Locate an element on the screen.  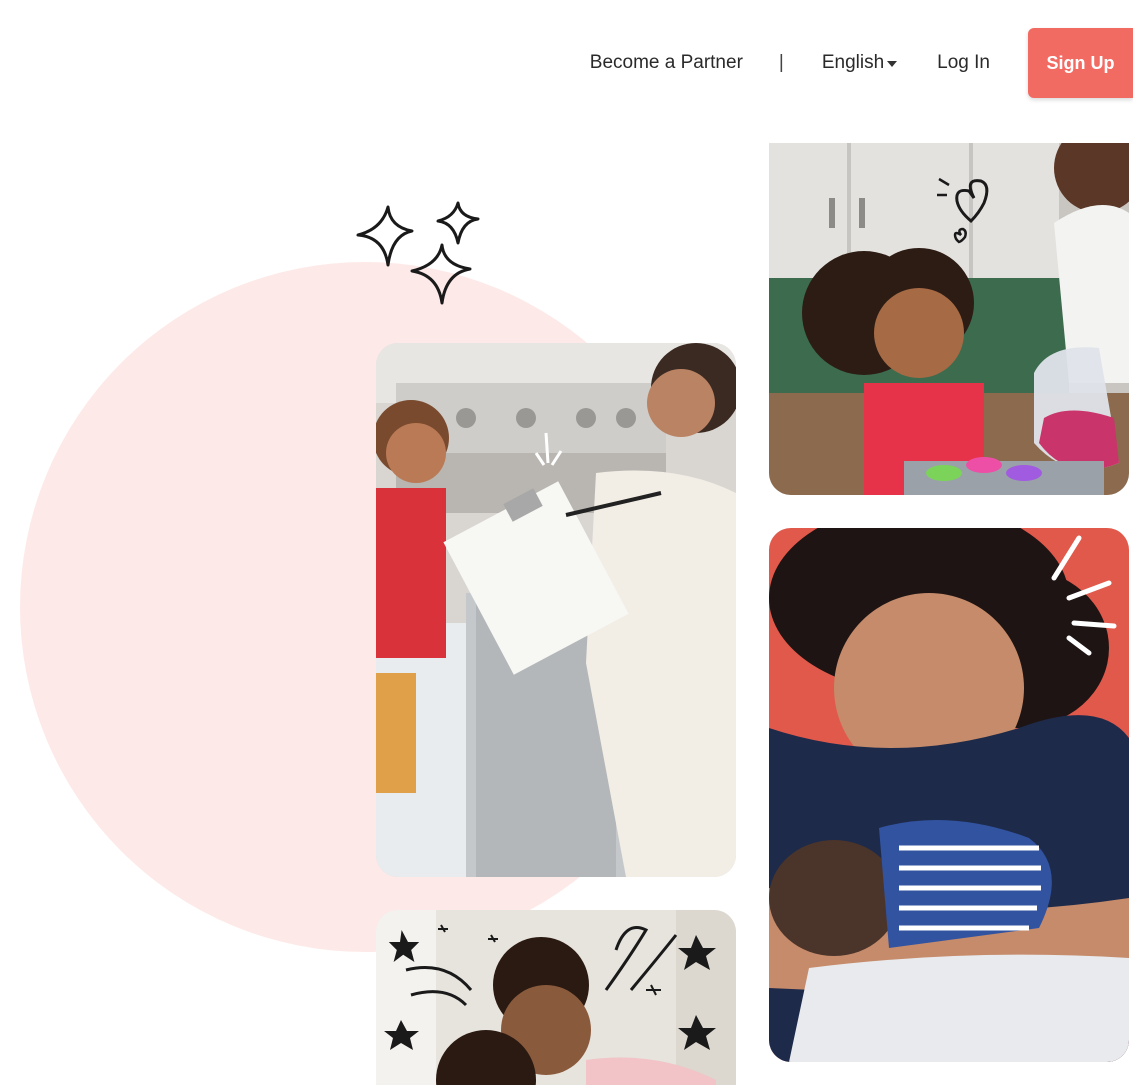
chevron-down-icon is located at coordinates (892, 64).